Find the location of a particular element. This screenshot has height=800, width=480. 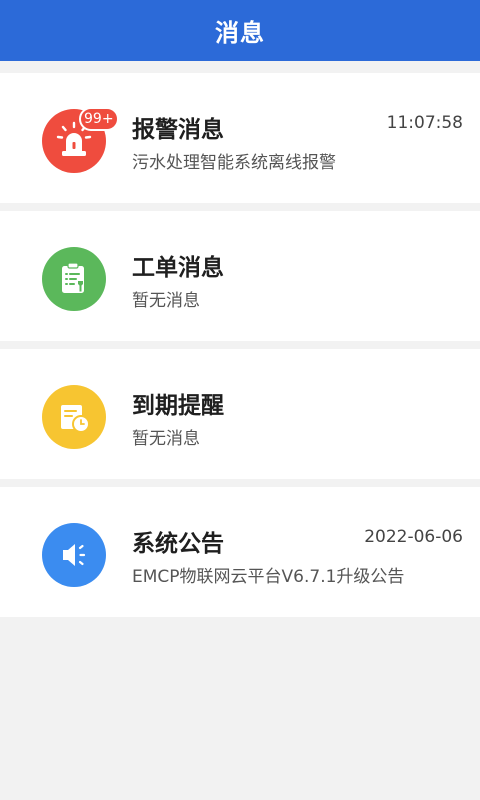

announcement-icon is located at coordinates (74, 555).